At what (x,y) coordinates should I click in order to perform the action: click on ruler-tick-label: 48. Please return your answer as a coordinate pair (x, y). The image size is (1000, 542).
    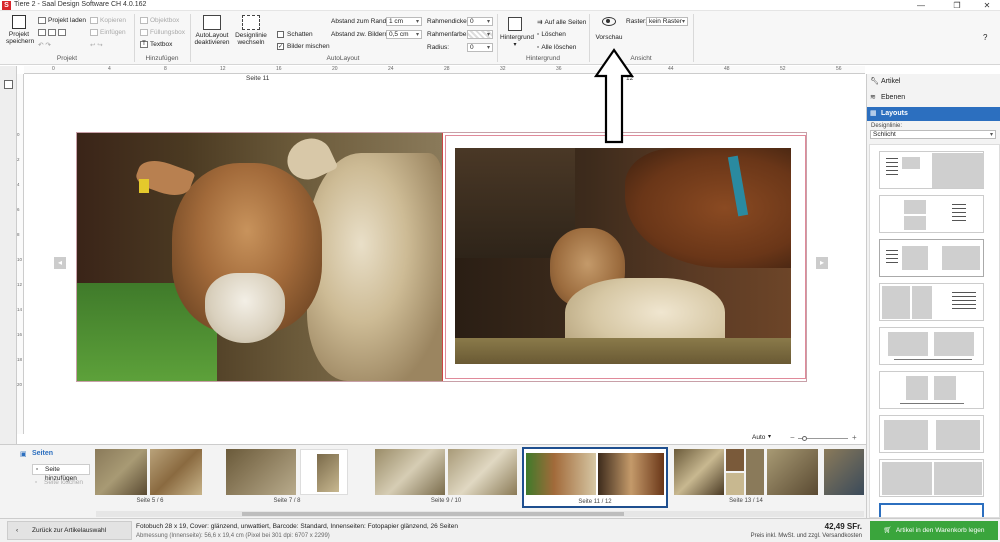
    Looking at the image, I should click on (727, 69).